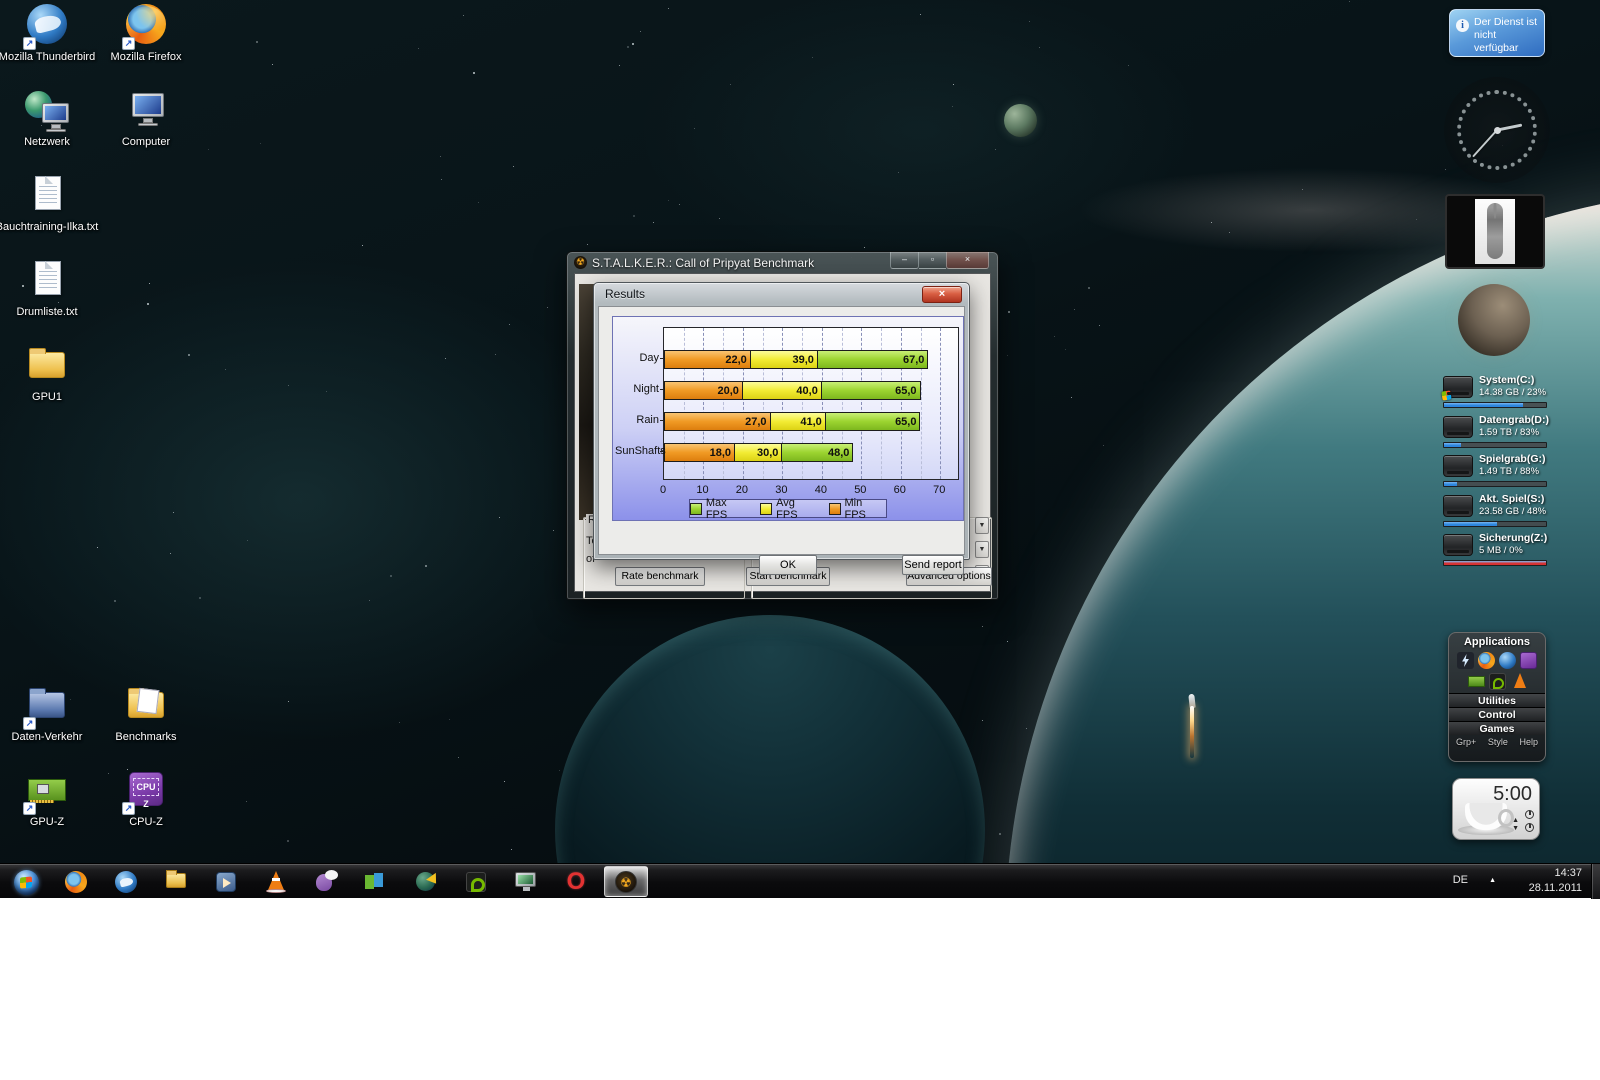  Describe the element at coordinates (1494, 393) in the screenshot. I see `drive-gadget-system-c-: System(C:) 14.38 GB / 23%` at that location.